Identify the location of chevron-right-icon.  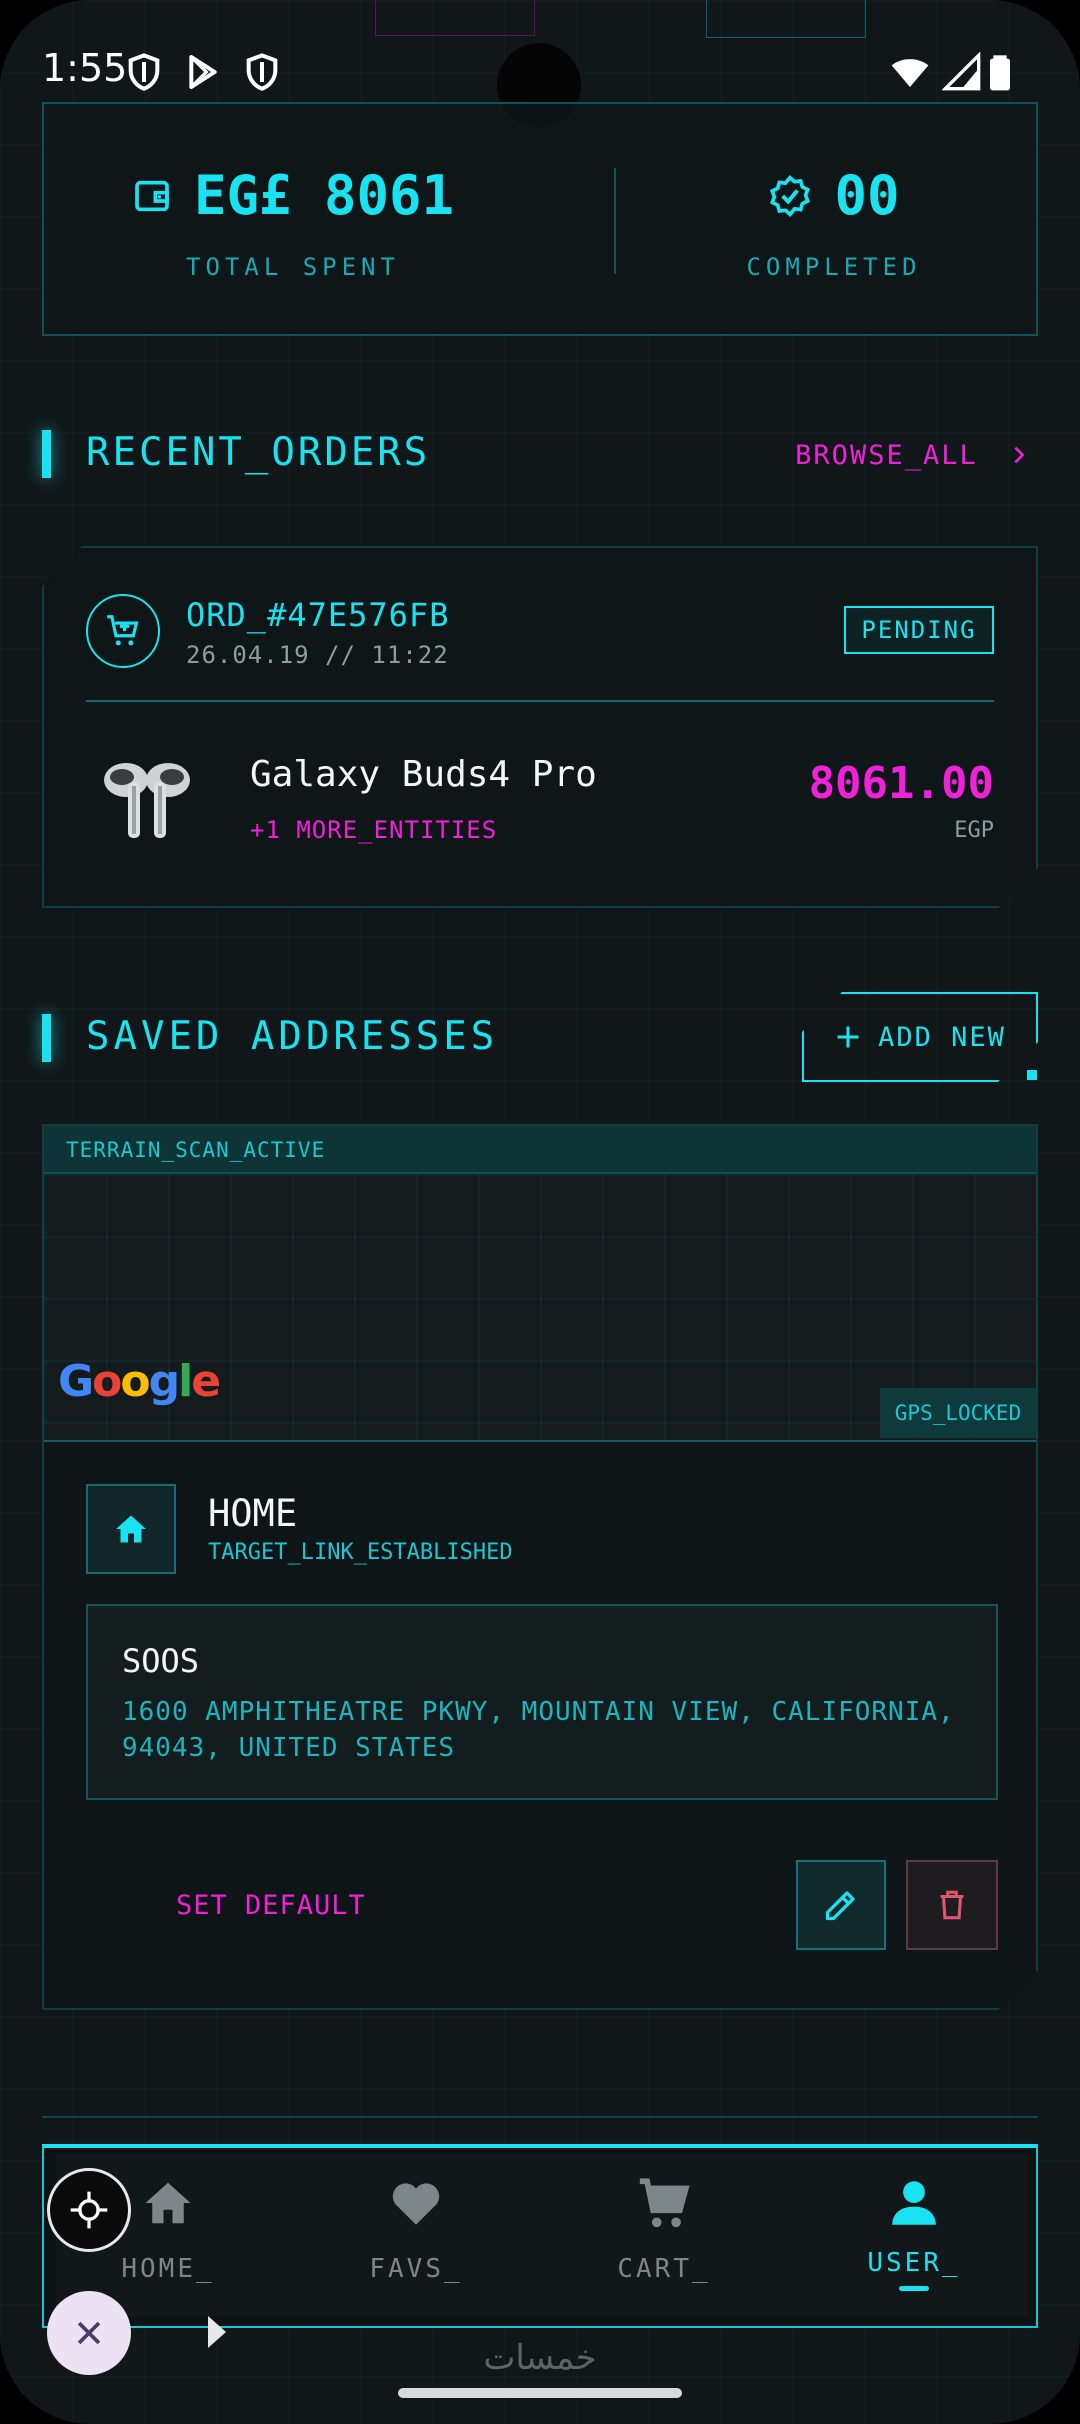
(1019, 455).